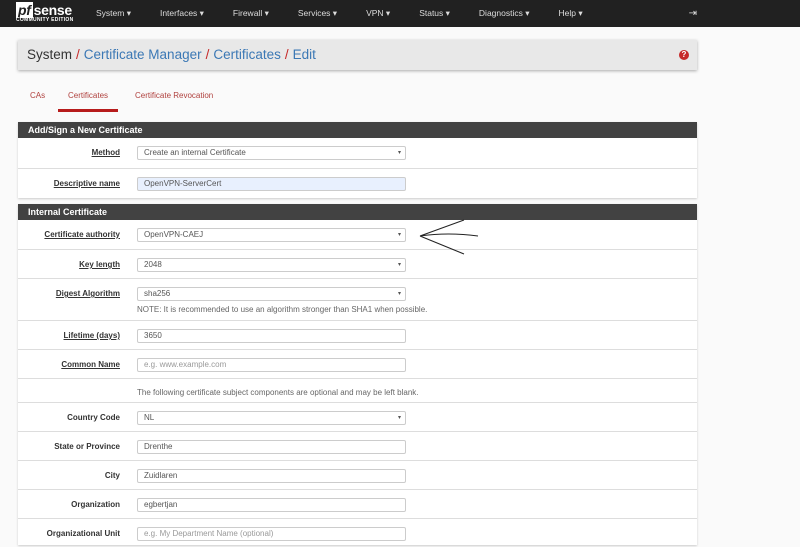  What do you see at coordinates (83, 533) in the screenshot?
I see `ou-label: Organizational Unit` at bounding box center [83, 533].